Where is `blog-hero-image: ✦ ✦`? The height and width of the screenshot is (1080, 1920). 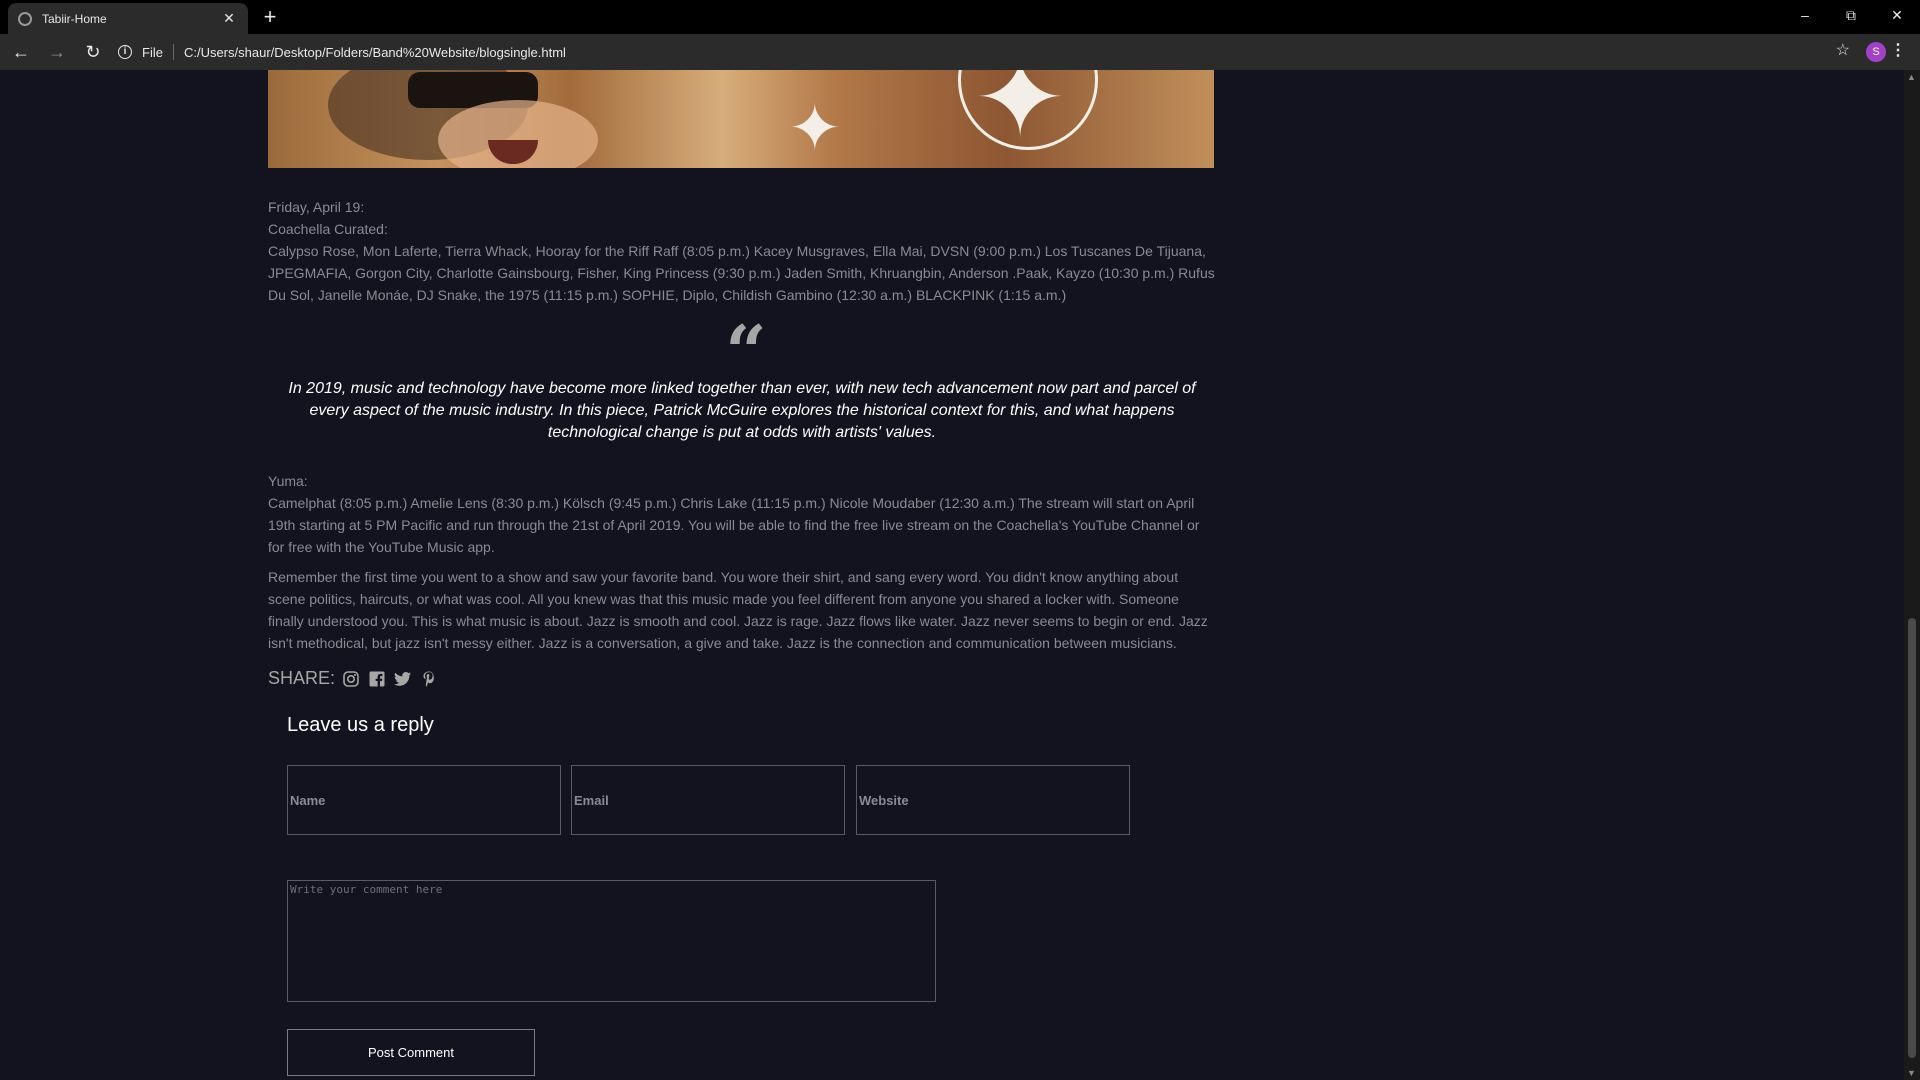 blog-hero-image: ✦ ✦ is located at coordinates (741, 119).